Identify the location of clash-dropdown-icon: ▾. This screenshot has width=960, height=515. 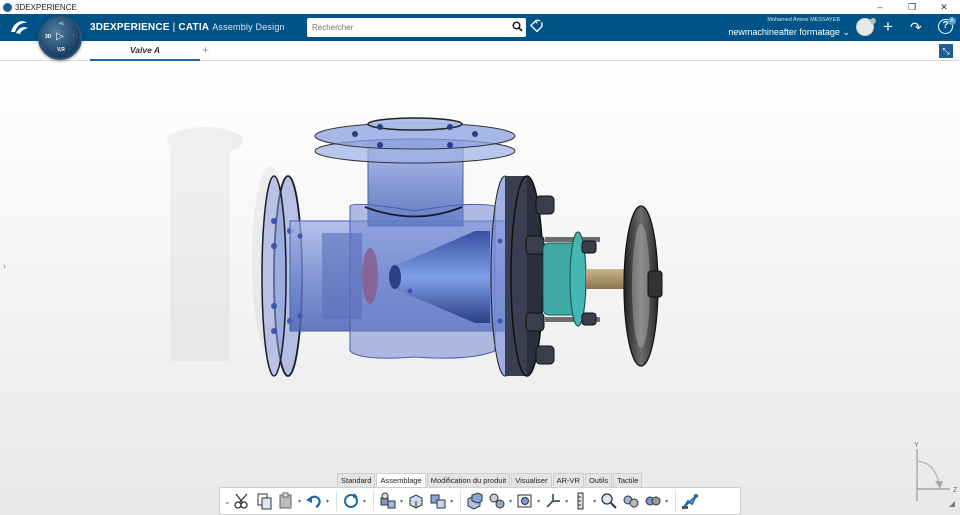
(666, 501).